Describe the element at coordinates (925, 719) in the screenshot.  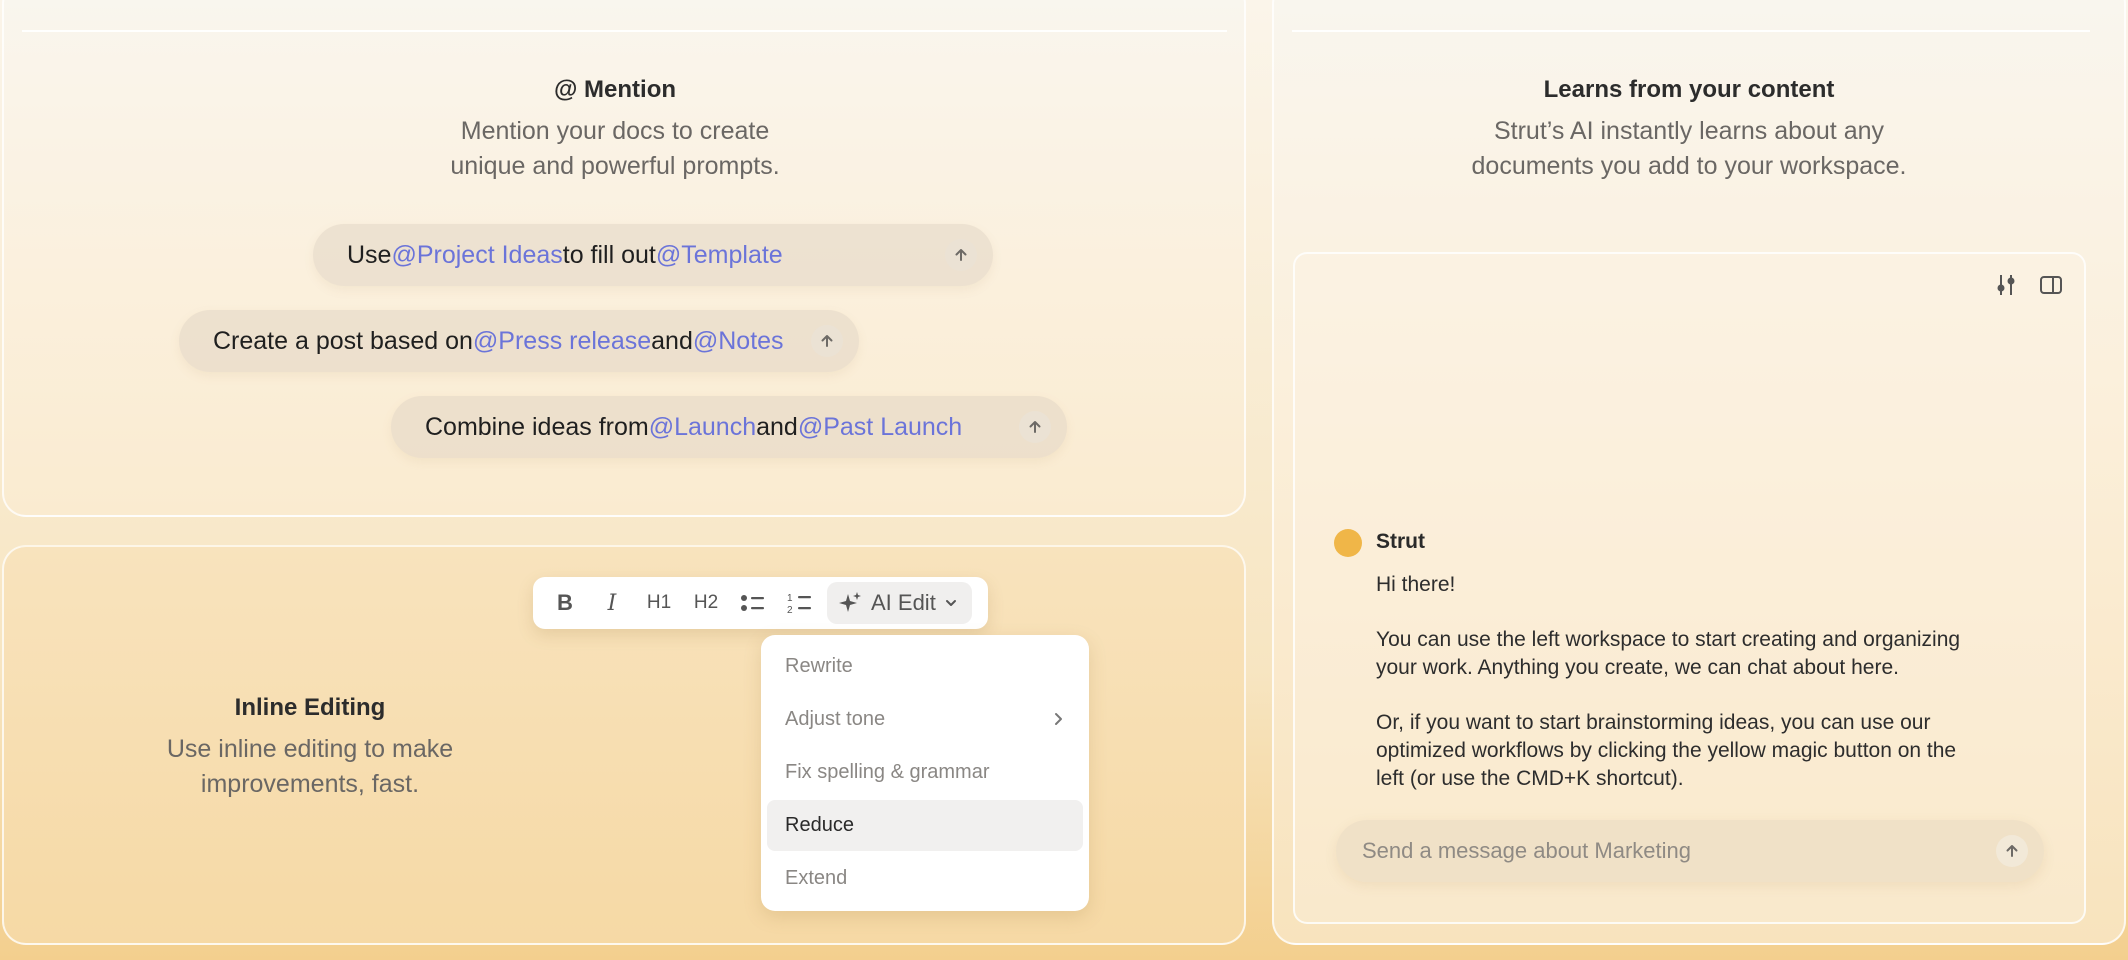
I see `menu-item-adjust-tone: Adjust tone` at that location.